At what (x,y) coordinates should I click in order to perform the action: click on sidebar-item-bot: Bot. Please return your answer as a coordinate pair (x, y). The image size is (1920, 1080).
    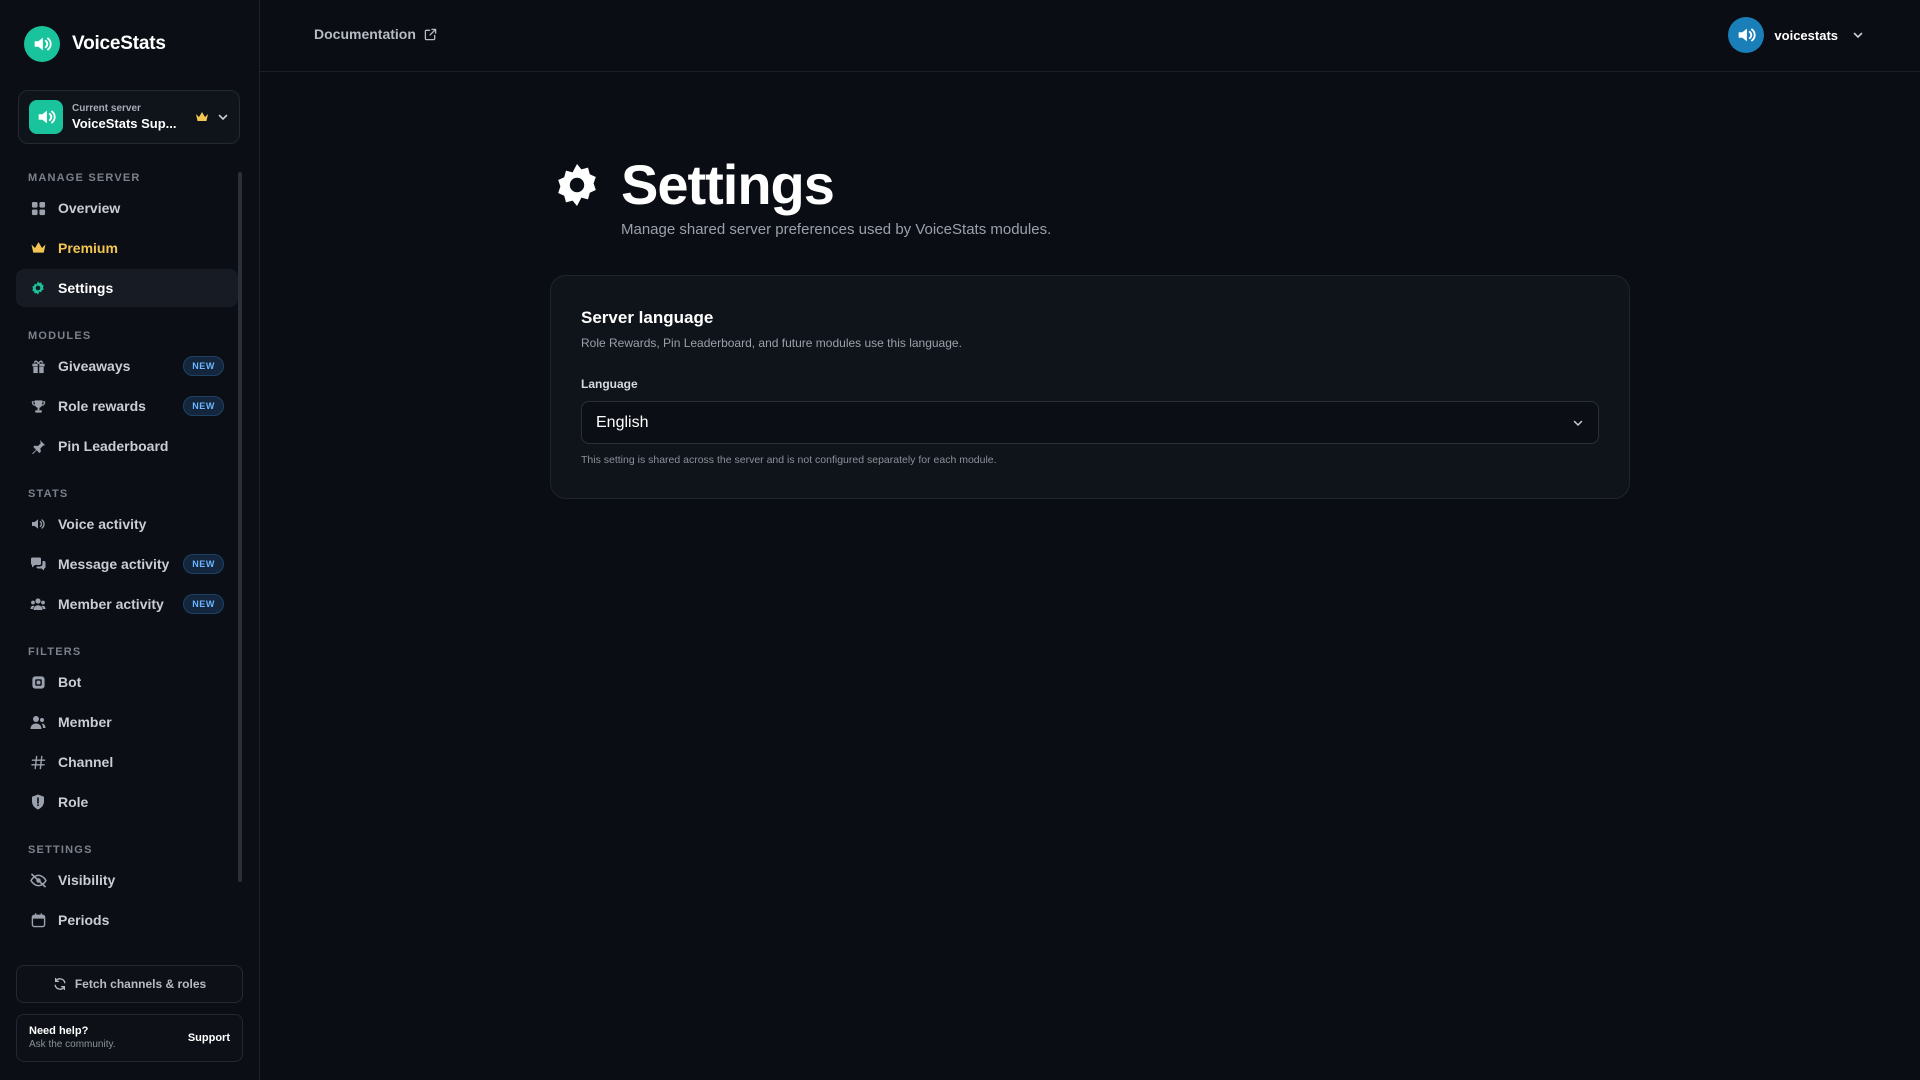
    Looking at the image, I should click on (127, 682).